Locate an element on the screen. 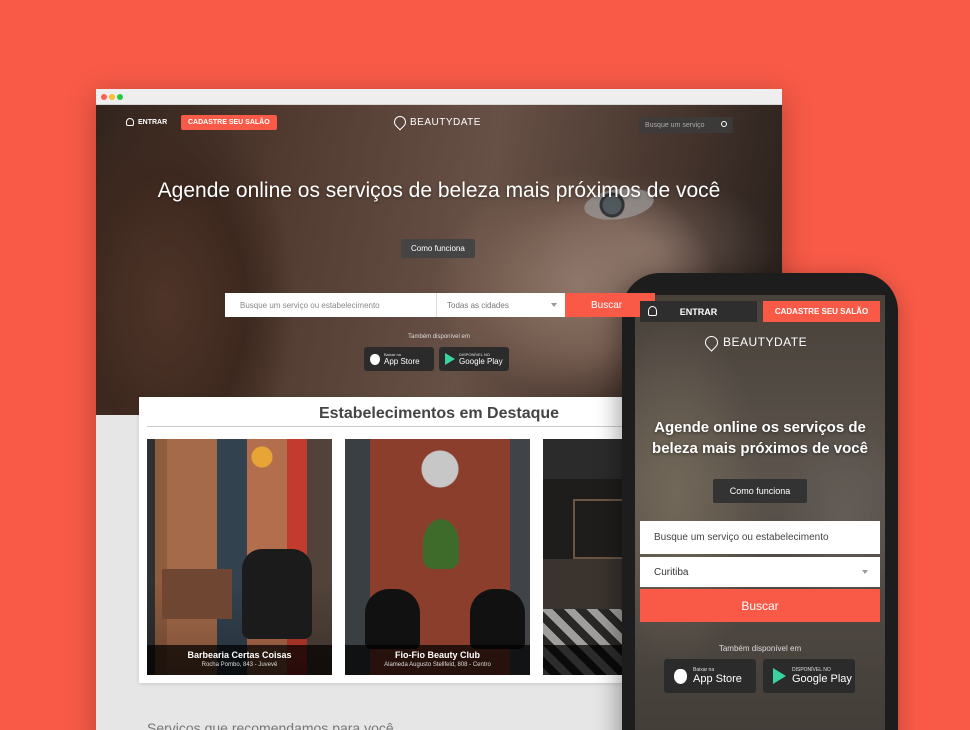 The width and height of the screenshot is (970, 730). signup-salon-button: CADASTRE SEU SALÃO is located at coordinates (229, 122).